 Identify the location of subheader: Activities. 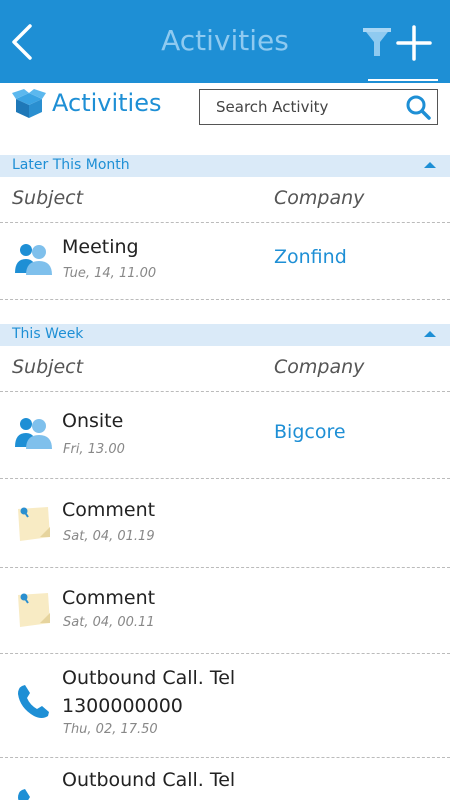
(225, 108).